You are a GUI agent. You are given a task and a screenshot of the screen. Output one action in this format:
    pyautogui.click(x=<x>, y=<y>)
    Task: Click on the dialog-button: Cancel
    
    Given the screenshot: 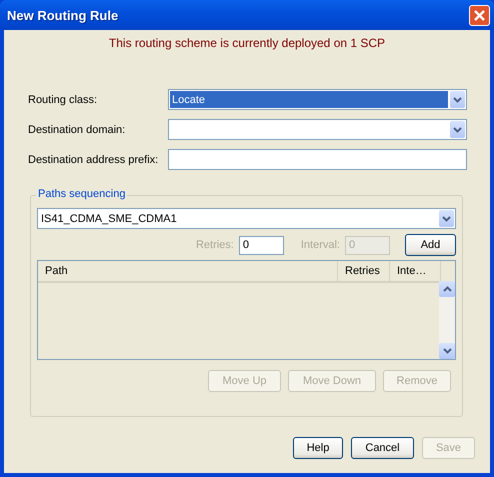 What is the action you would take?
    pyautogui.click(x=382, y=448)
    